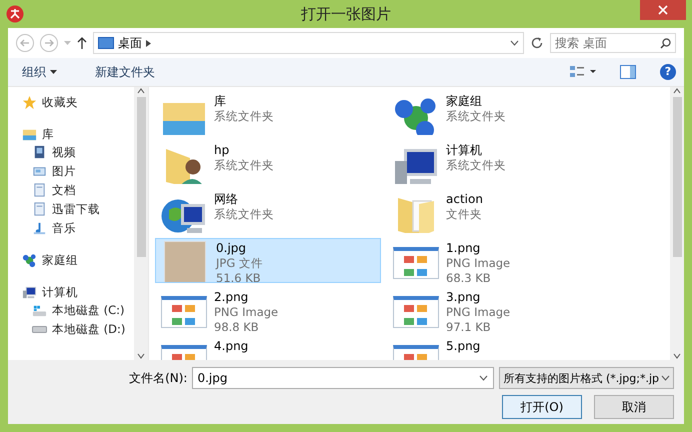 Image resolution: width=692 pixels, height=432 pixels. Describe the element at coordinates (130, 43) in the screenshot. I see `address-segment: 桌面` at that location.